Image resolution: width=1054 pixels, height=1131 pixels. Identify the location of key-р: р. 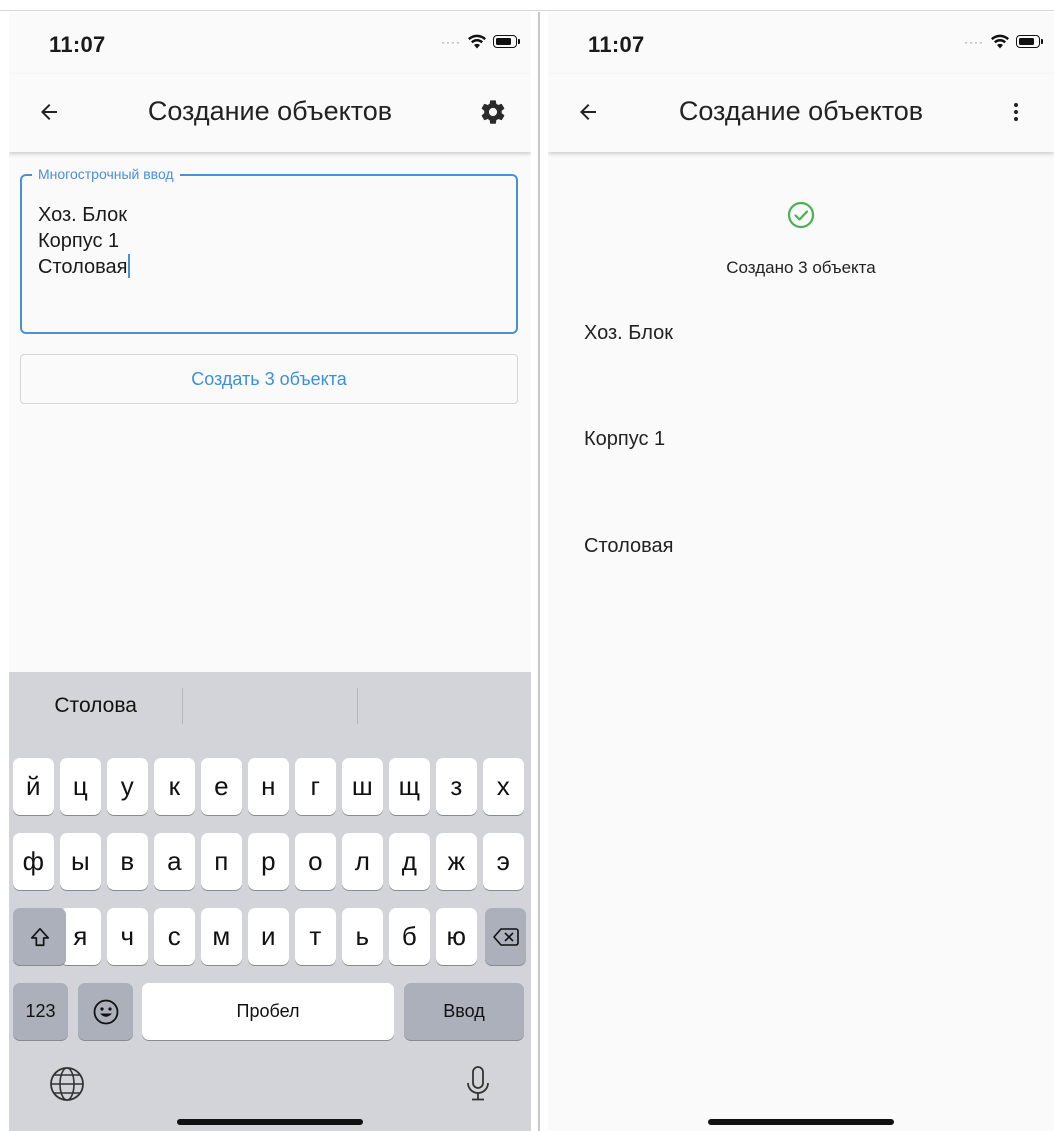
(268, 861).